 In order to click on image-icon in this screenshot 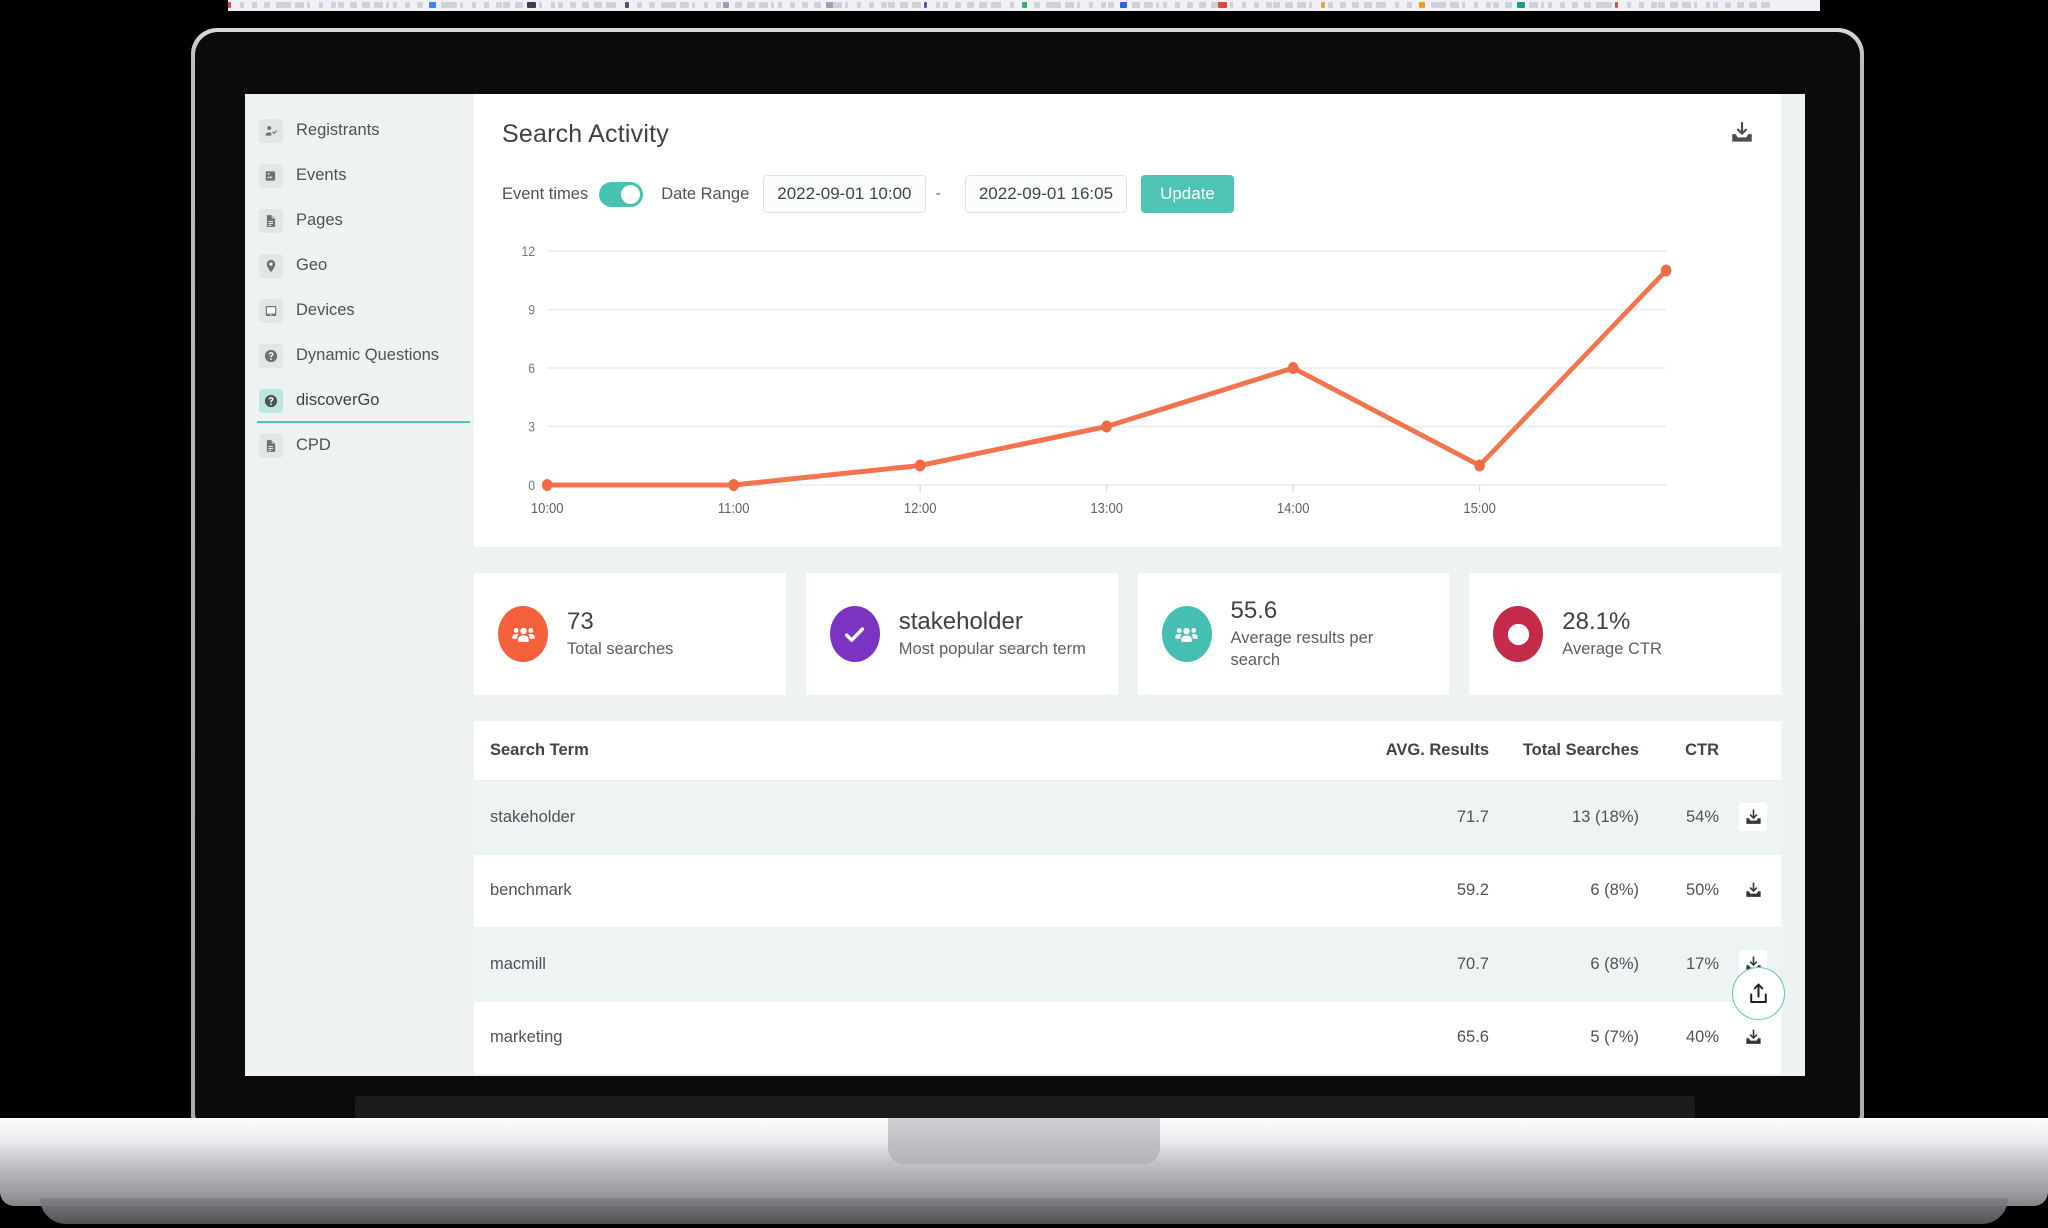, I will do `click(271, 175)`.